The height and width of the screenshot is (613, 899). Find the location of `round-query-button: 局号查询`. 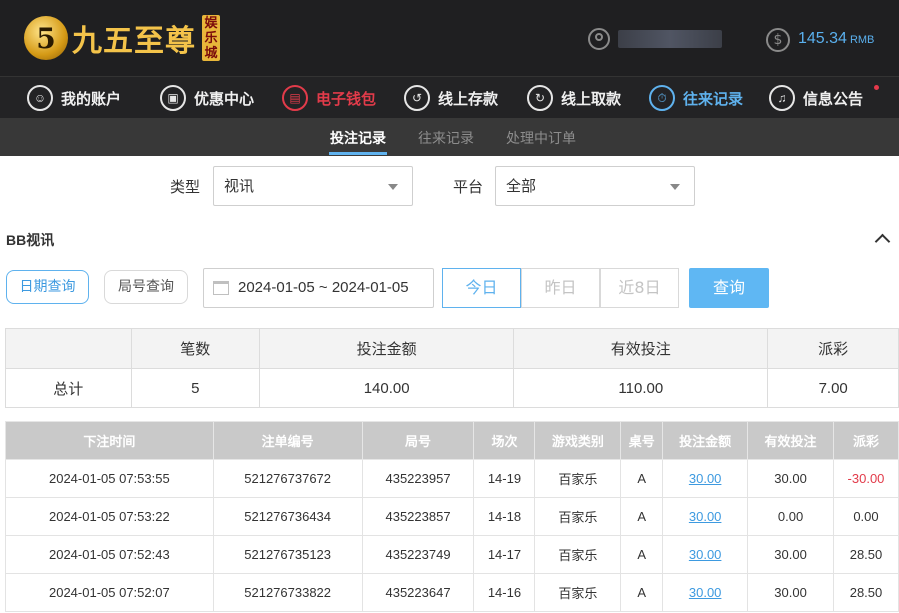

round-query-button: 局号查询 is located at coordinates (146, 287).